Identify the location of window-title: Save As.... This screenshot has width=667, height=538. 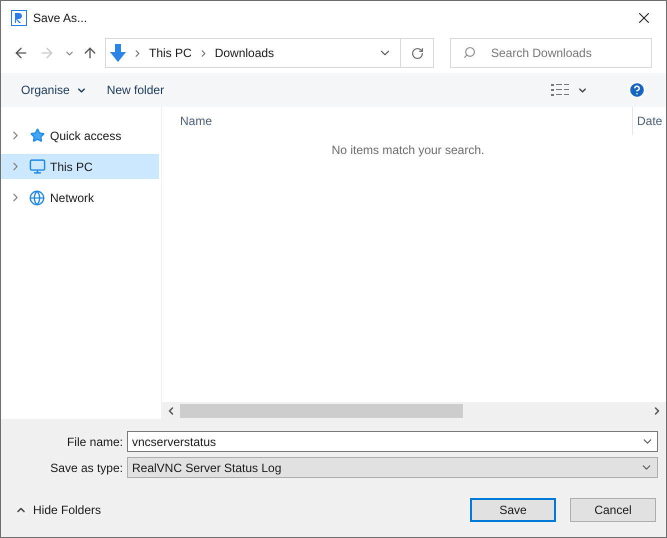
(60, 18).